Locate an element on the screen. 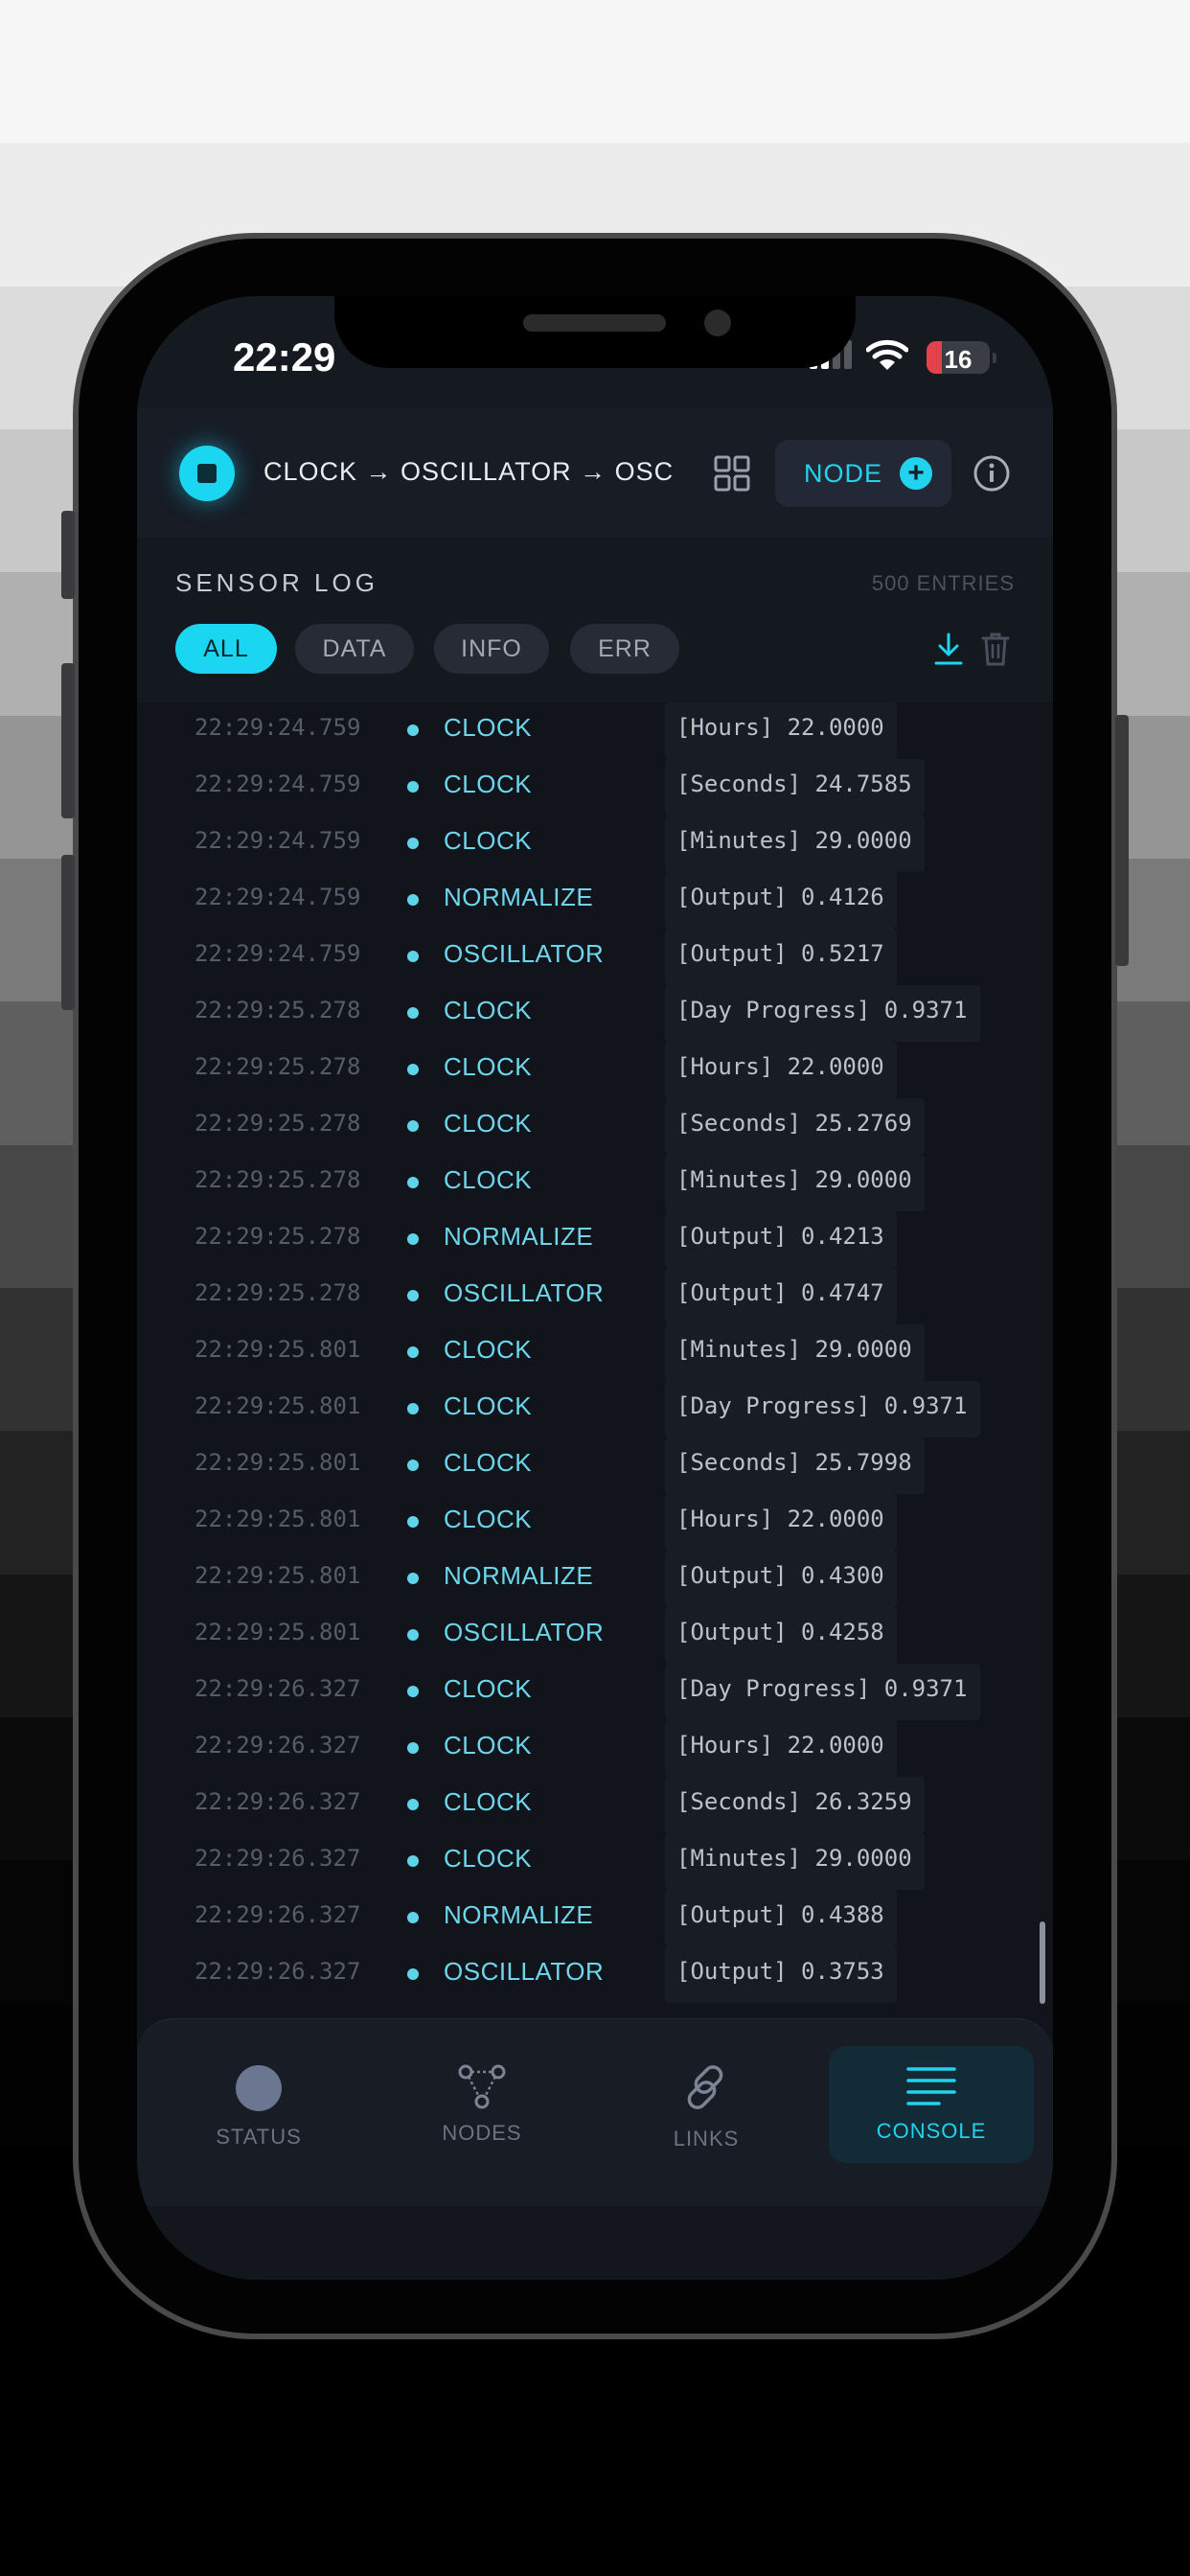 This screenshot has height=2576, width=1190. filter-err: ERR is located at coordinates (624, 649).